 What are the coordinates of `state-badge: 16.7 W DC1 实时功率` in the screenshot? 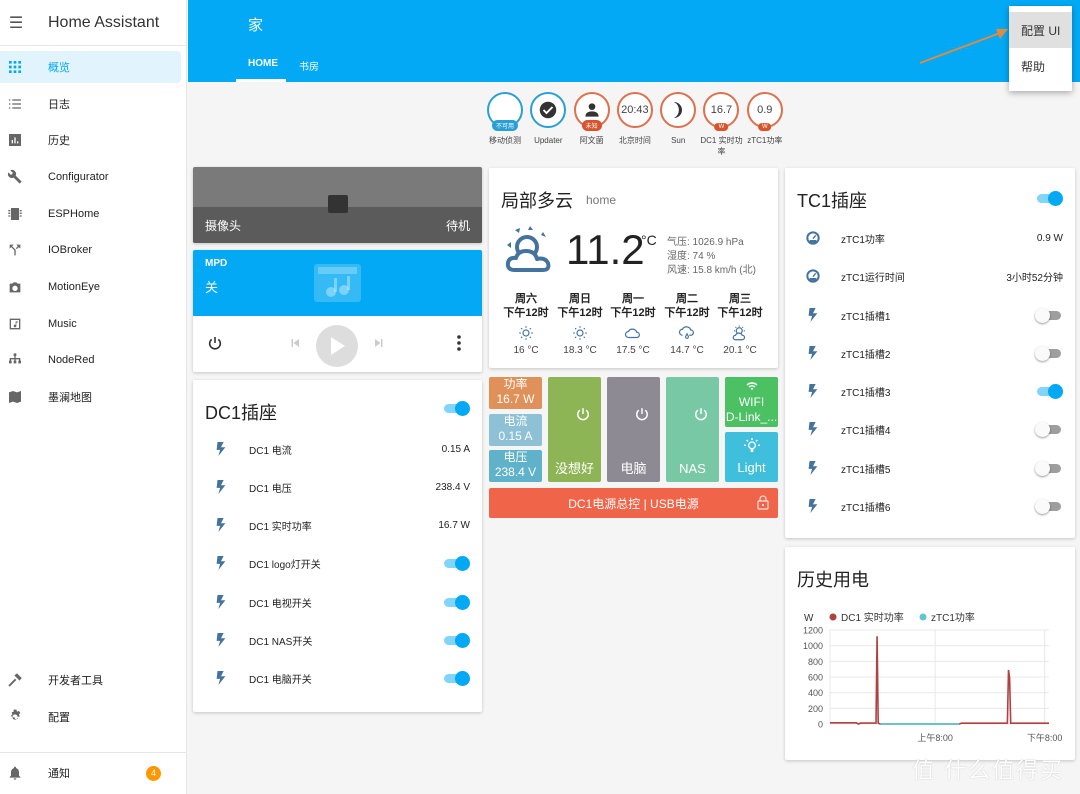 It's located at (721, 124).